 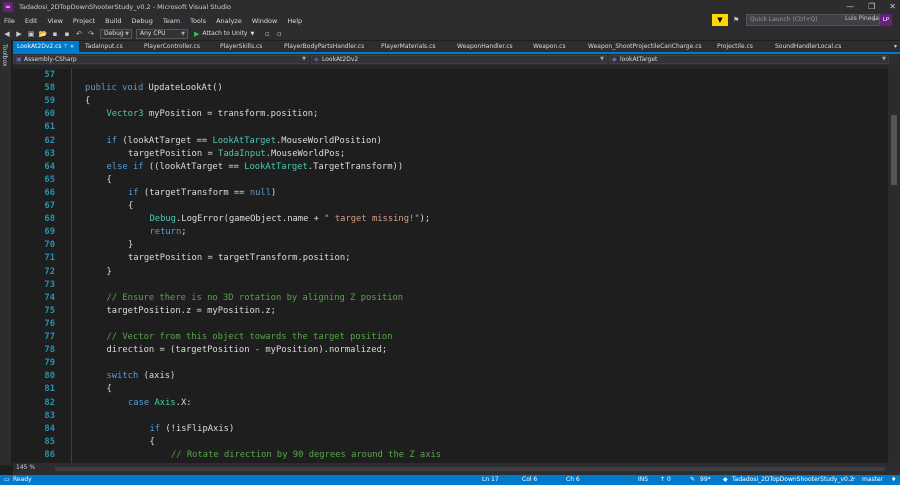 I want to click on pin-icon: ⊤, so click(x=66, y=47).